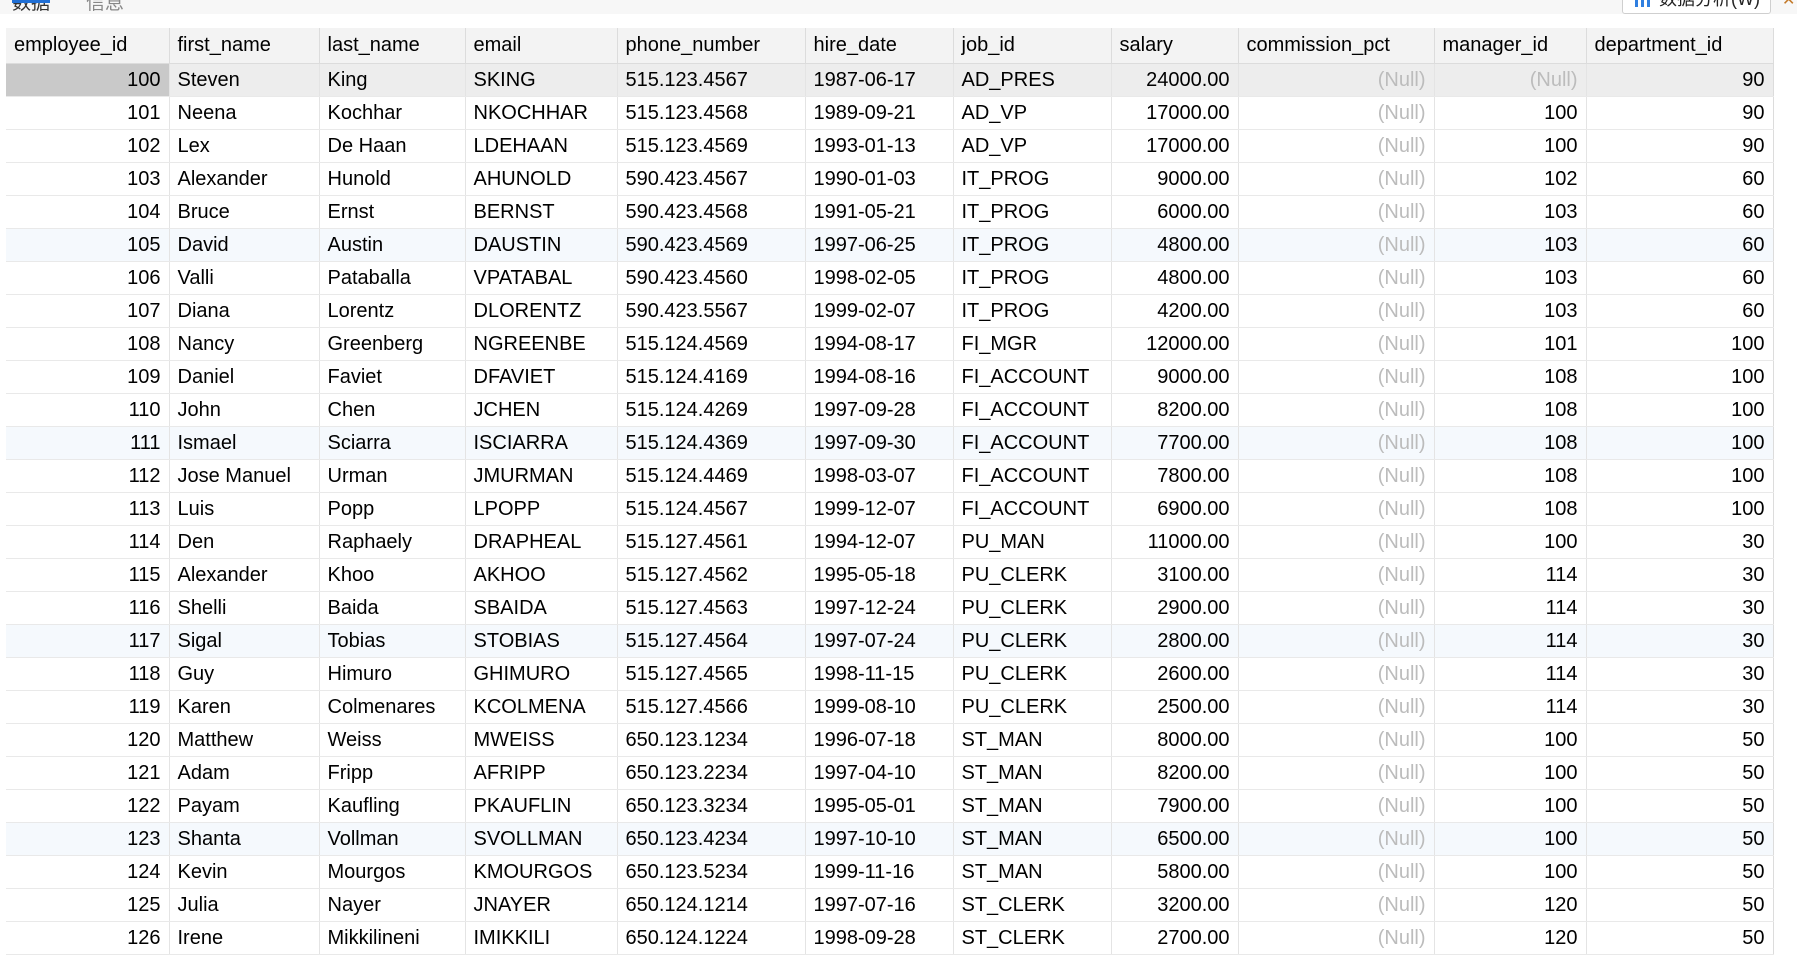 Image resolution: width=1797 pixels, height=961 pixels. Describe the element at coordinates (244, 46) in the screenshot. I see `column-header-first-name: first_name` at that location.